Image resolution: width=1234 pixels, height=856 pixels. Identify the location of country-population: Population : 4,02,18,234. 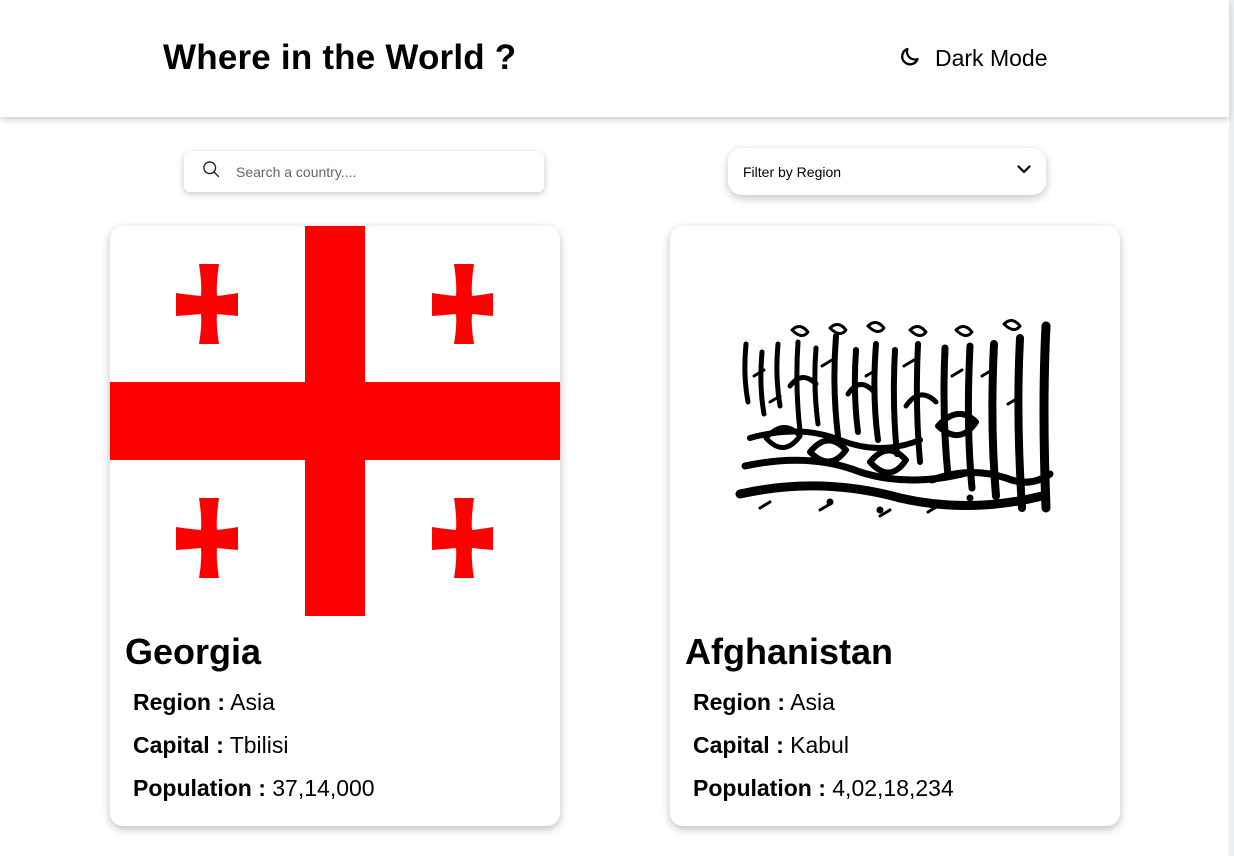
(823, 788).